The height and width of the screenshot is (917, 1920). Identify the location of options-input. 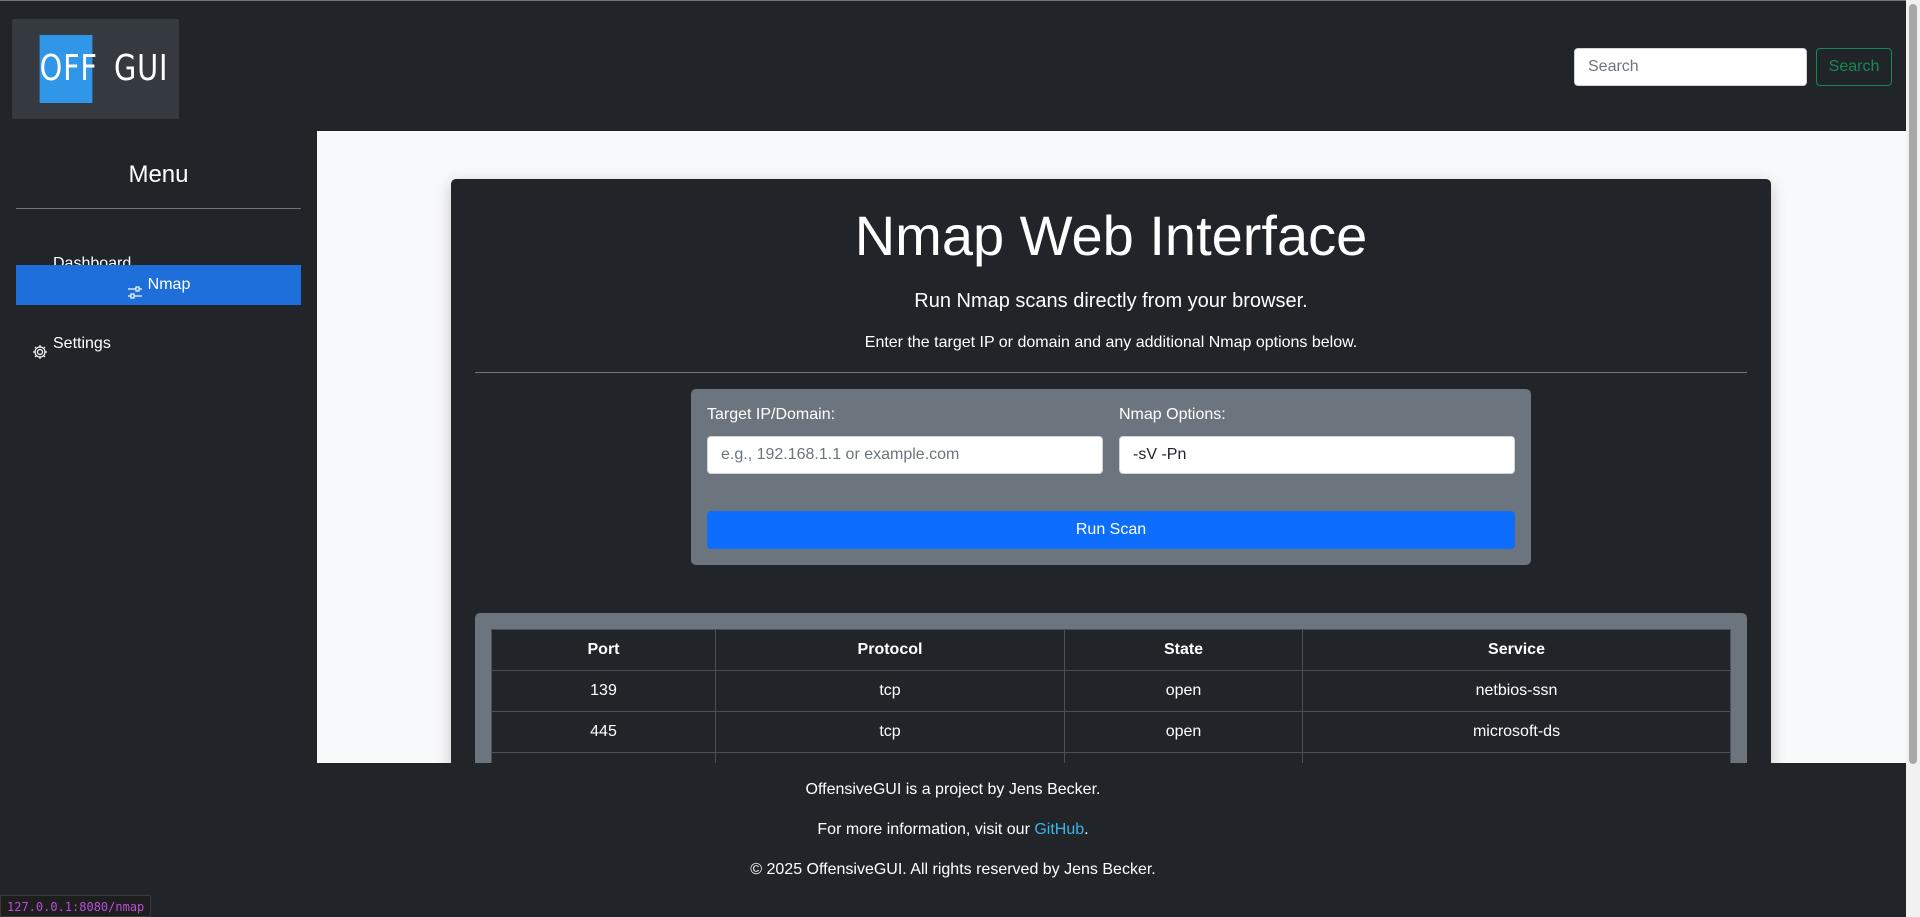
(1317, 455).